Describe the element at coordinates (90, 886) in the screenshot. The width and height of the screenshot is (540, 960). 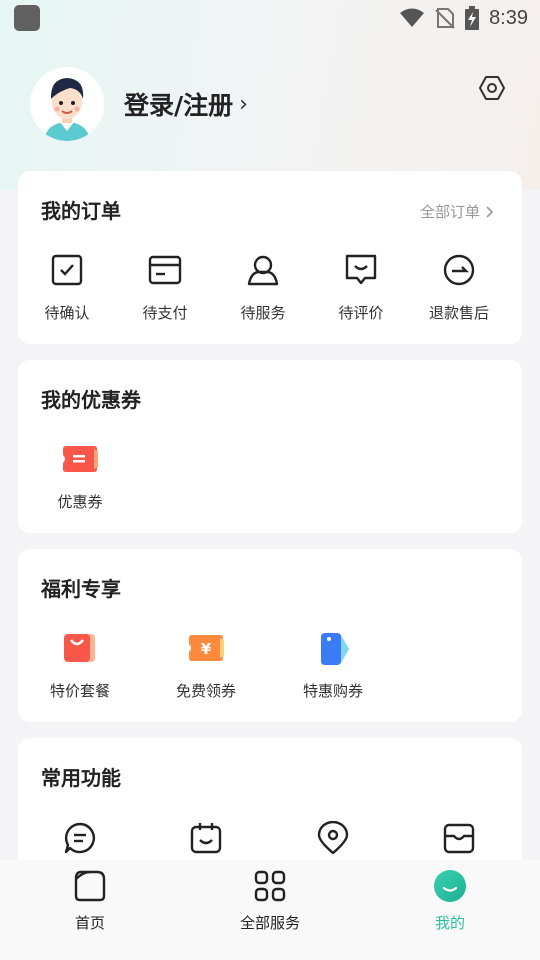
I see `home-icon` at that location.